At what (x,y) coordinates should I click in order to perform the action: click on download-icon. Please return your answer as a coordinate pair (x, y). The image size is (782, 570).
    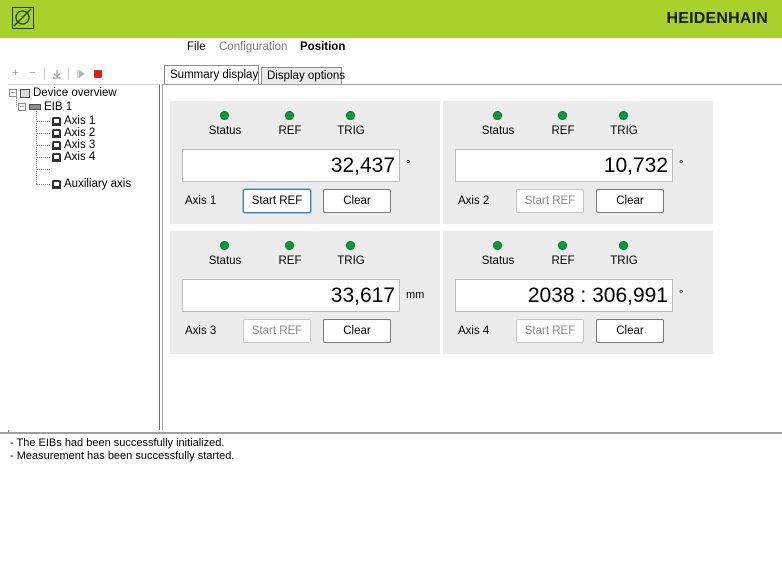
    Looking at the image, I should click on (56, 73).